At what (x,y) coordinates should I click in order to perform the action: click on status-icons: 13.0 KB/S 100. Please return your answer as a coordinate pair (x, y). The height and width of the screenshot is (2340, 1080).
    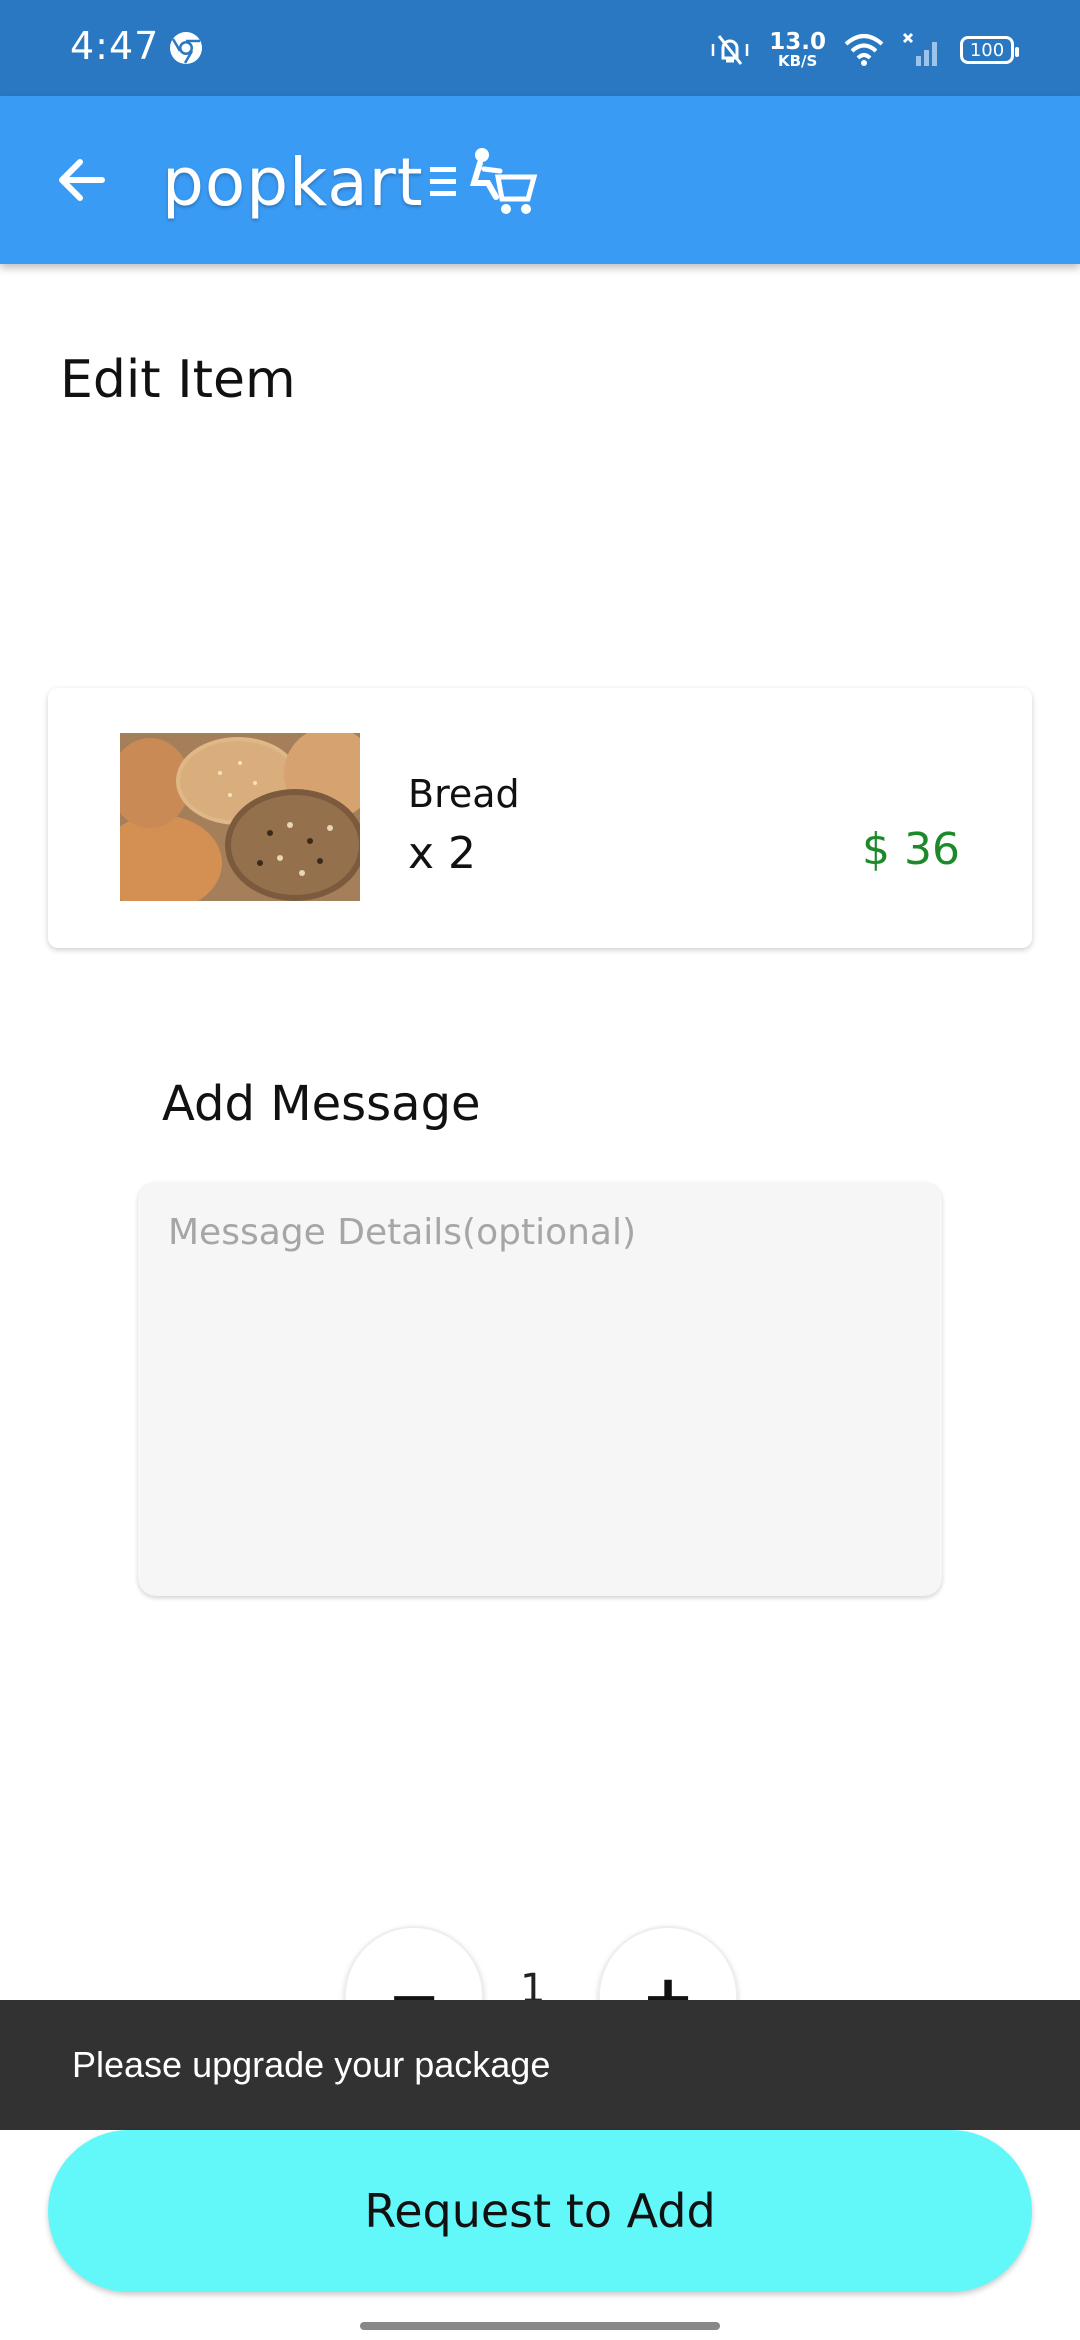
    Looking at the image, I should click on (863, 50).